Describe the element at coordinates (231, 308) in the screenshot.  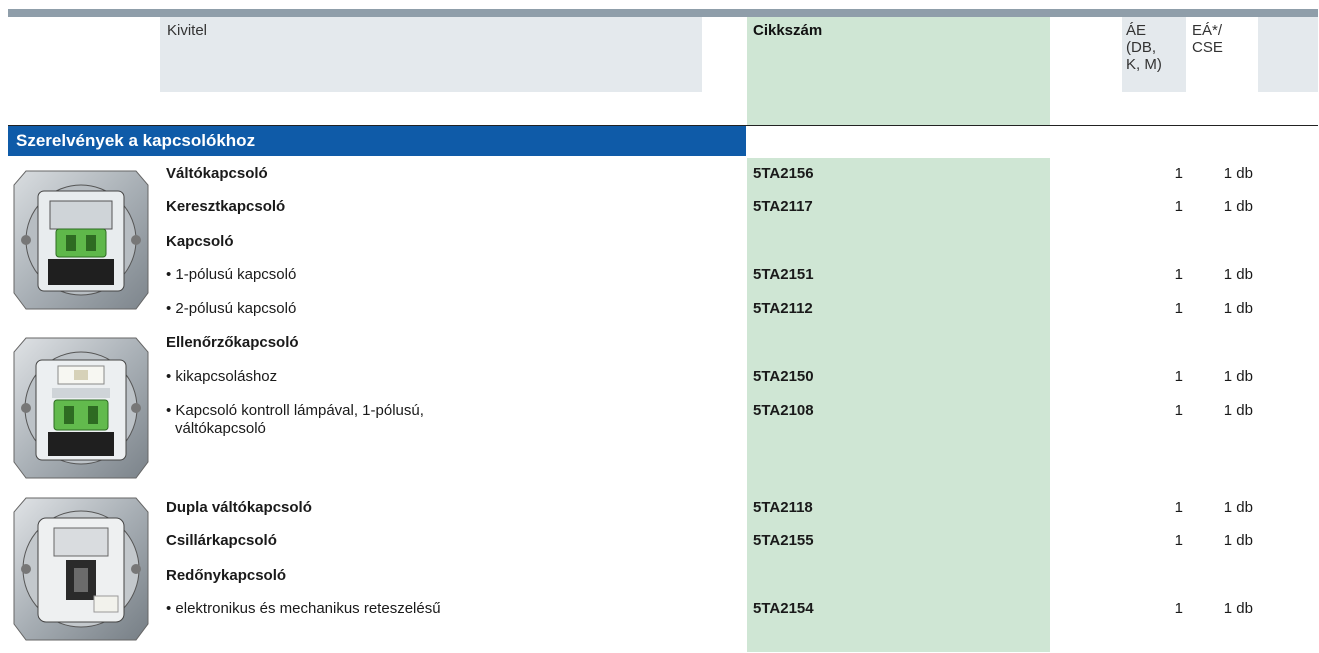
I see `row-label: • 2-pólusú kapcsoló` at that location.